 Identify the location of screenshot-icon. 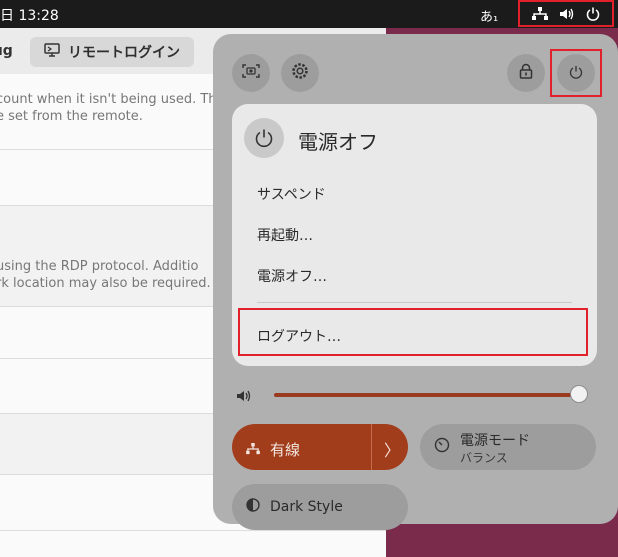
(251, 73).